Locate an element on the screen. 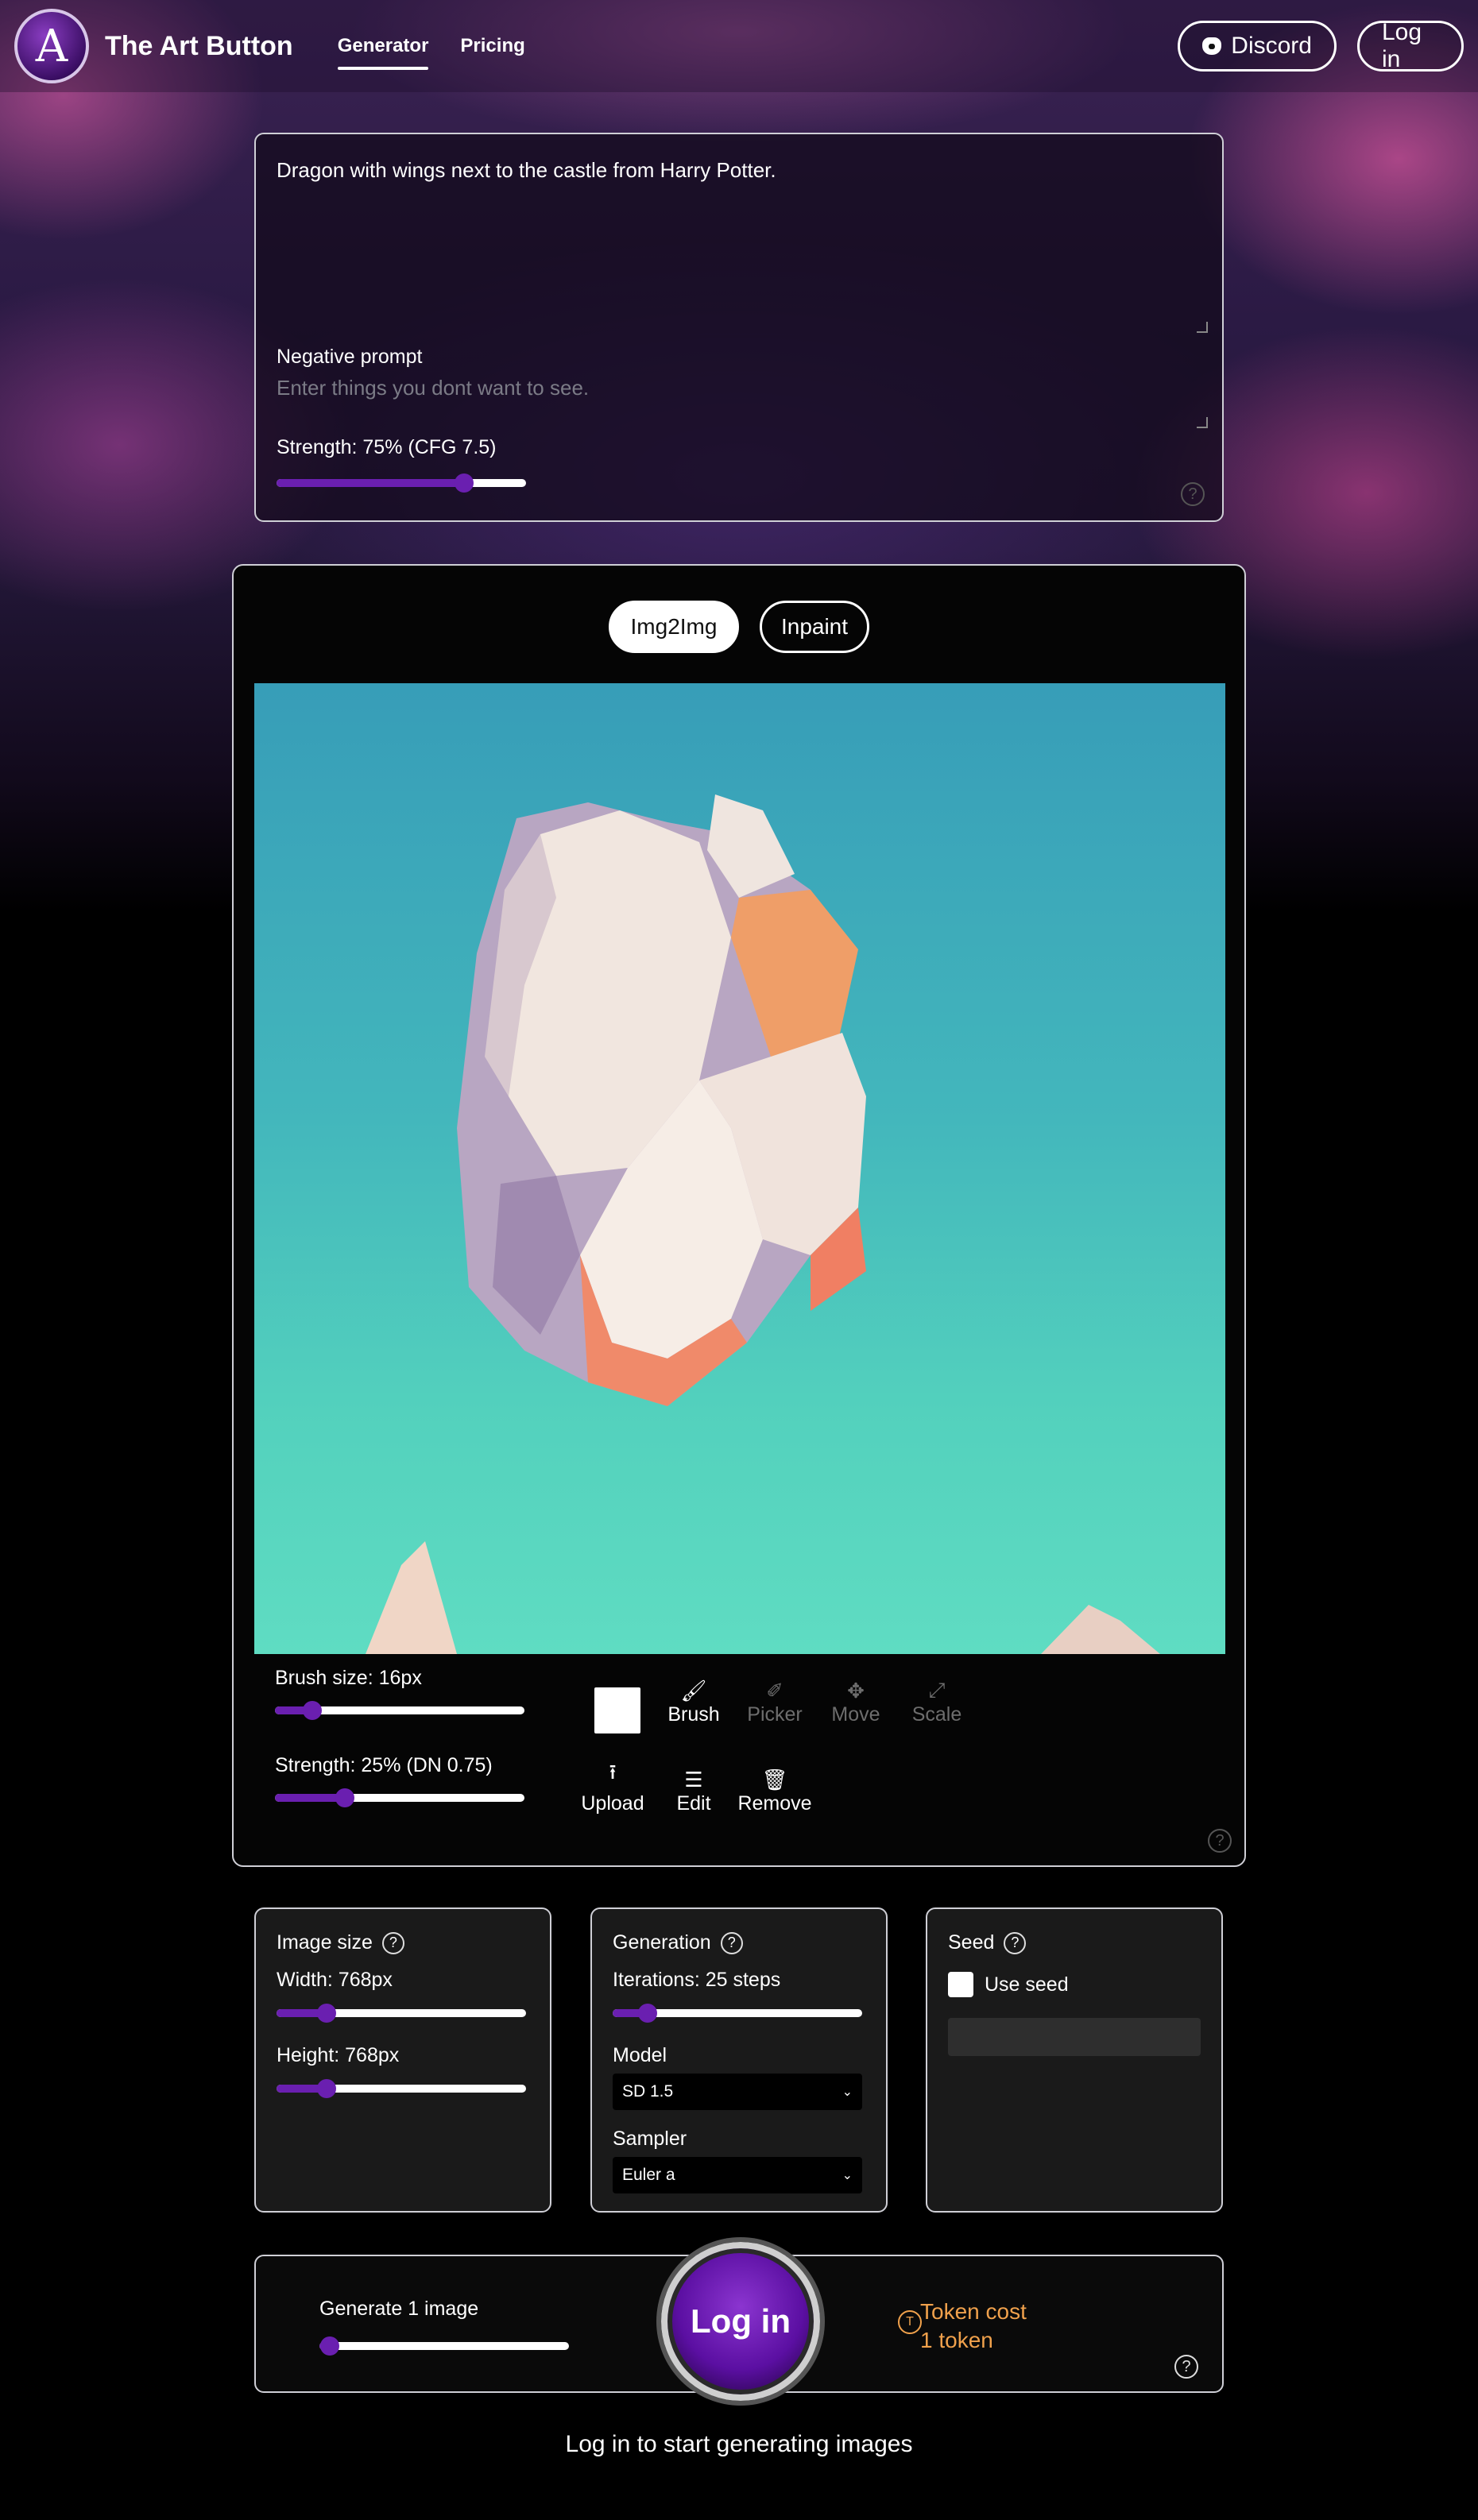 The width and height of the screenshot is (1478, 2520). brand-name: The Art Button is located at coordinates (199, 46).